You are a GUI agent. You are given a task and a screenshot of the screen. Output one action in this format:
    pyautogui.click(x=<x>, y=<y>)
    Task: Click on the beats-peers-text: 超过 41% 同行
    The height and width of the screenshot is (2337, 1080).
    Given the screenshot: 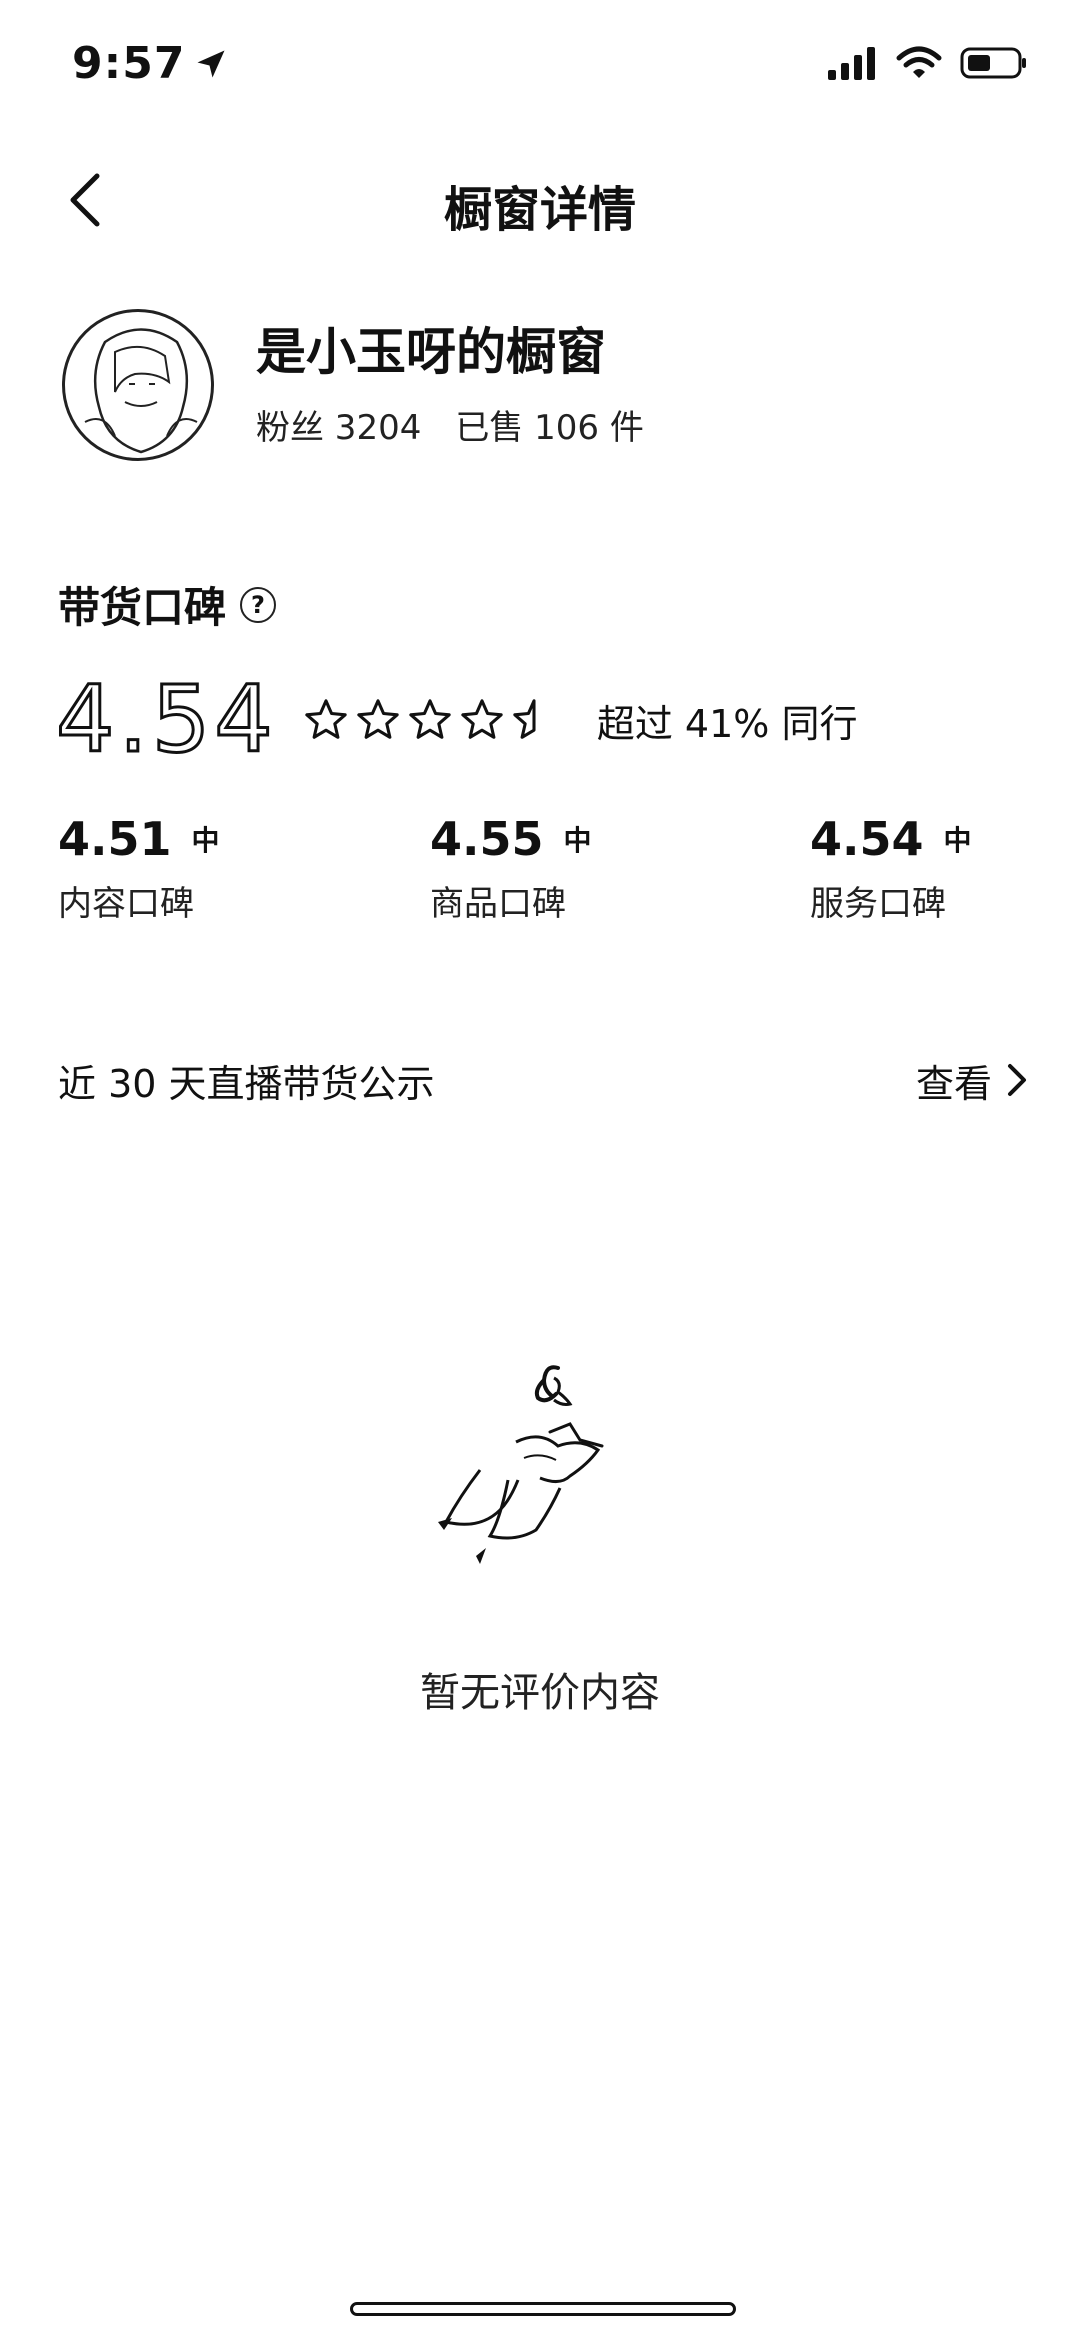 What is the action you would take?
    pyautogui.click(x=727, y=723)
    